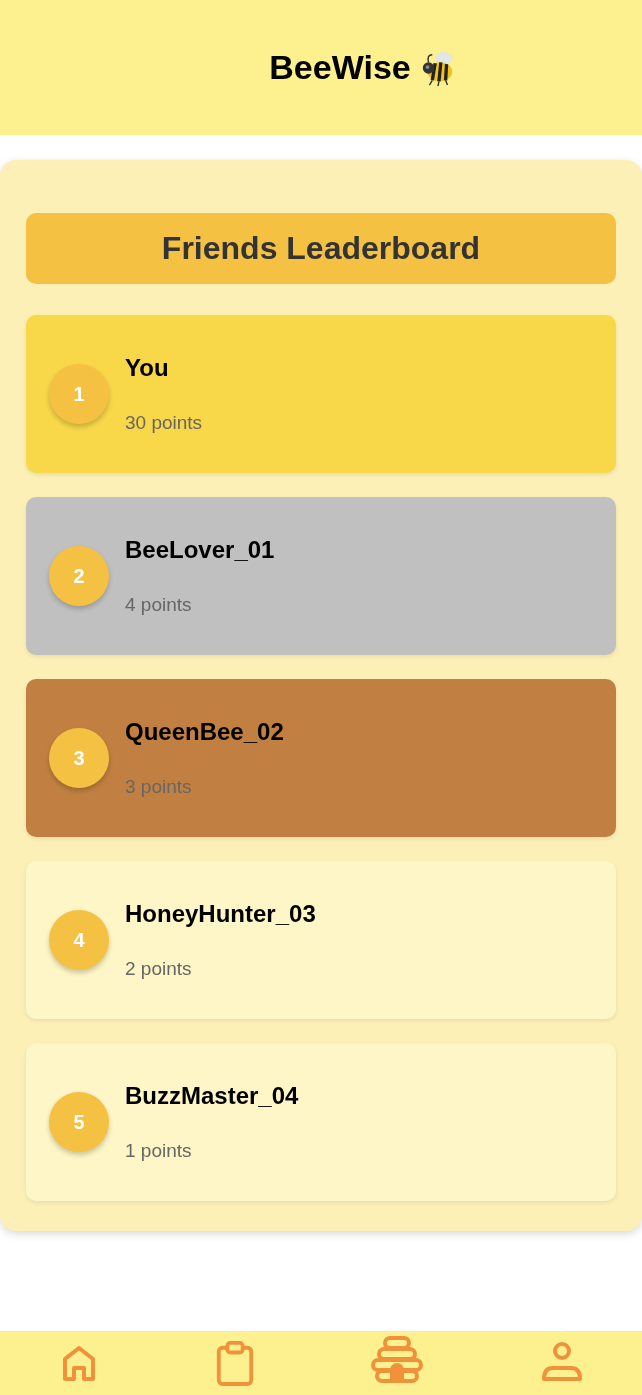 The width and height of the screenshot is (642, 1395). Describe the element at coordinates (321, 248) in the screenshot. I see `leaderboard-title: Friends Leaderboard` at that location.